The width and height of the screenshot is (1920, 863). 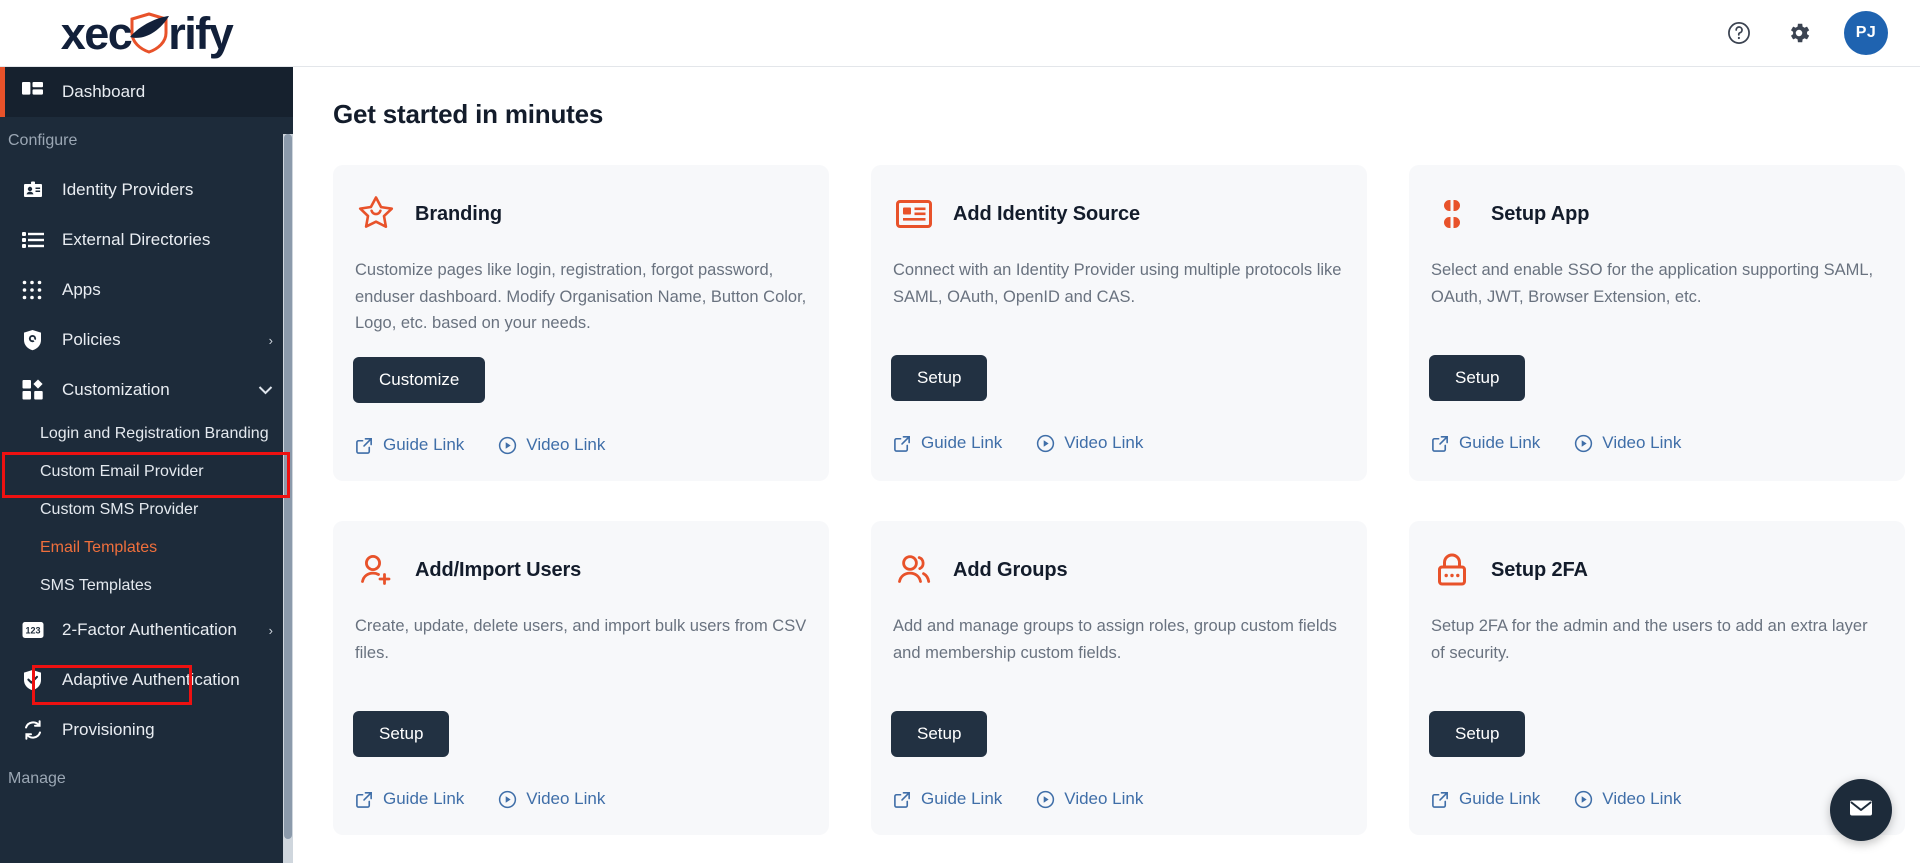 I want to click on sidebar-item-apps: Apps, so click(x=146, y=290).